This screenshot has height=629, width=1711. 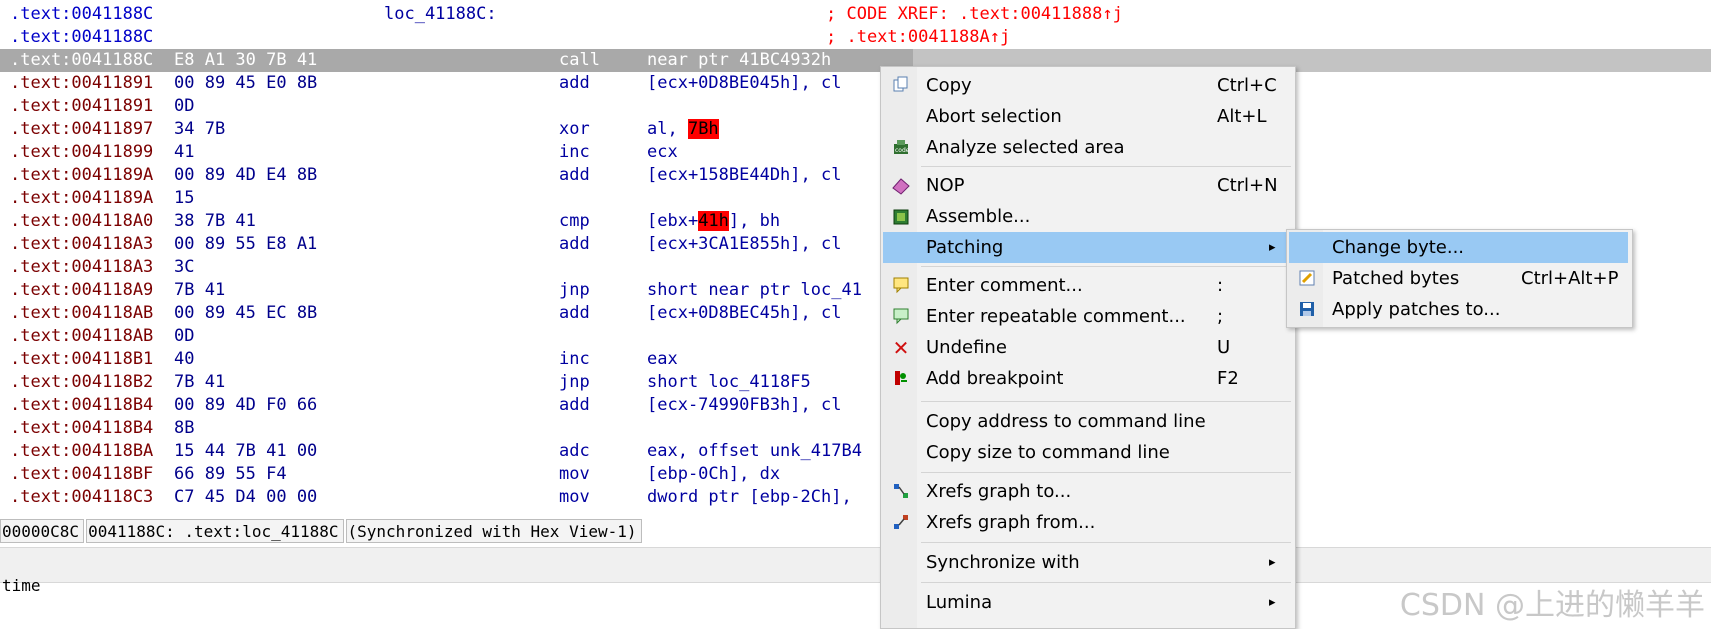 I want to click on menu-item-enter-comment: Enter comment... :, so click(x=1088, y=285).